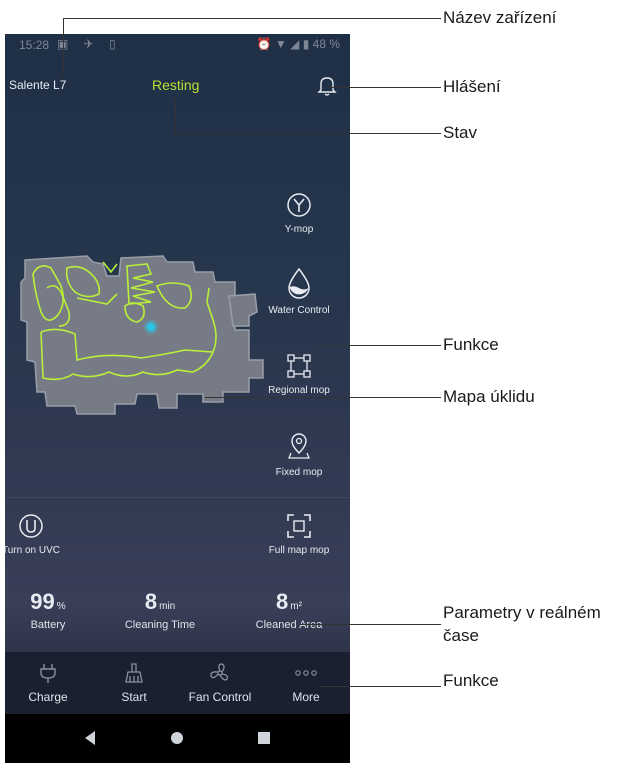  Describe the element at coordinates (471, 344) in the screenshot. I see `callout-functions: Funkce` at that location.